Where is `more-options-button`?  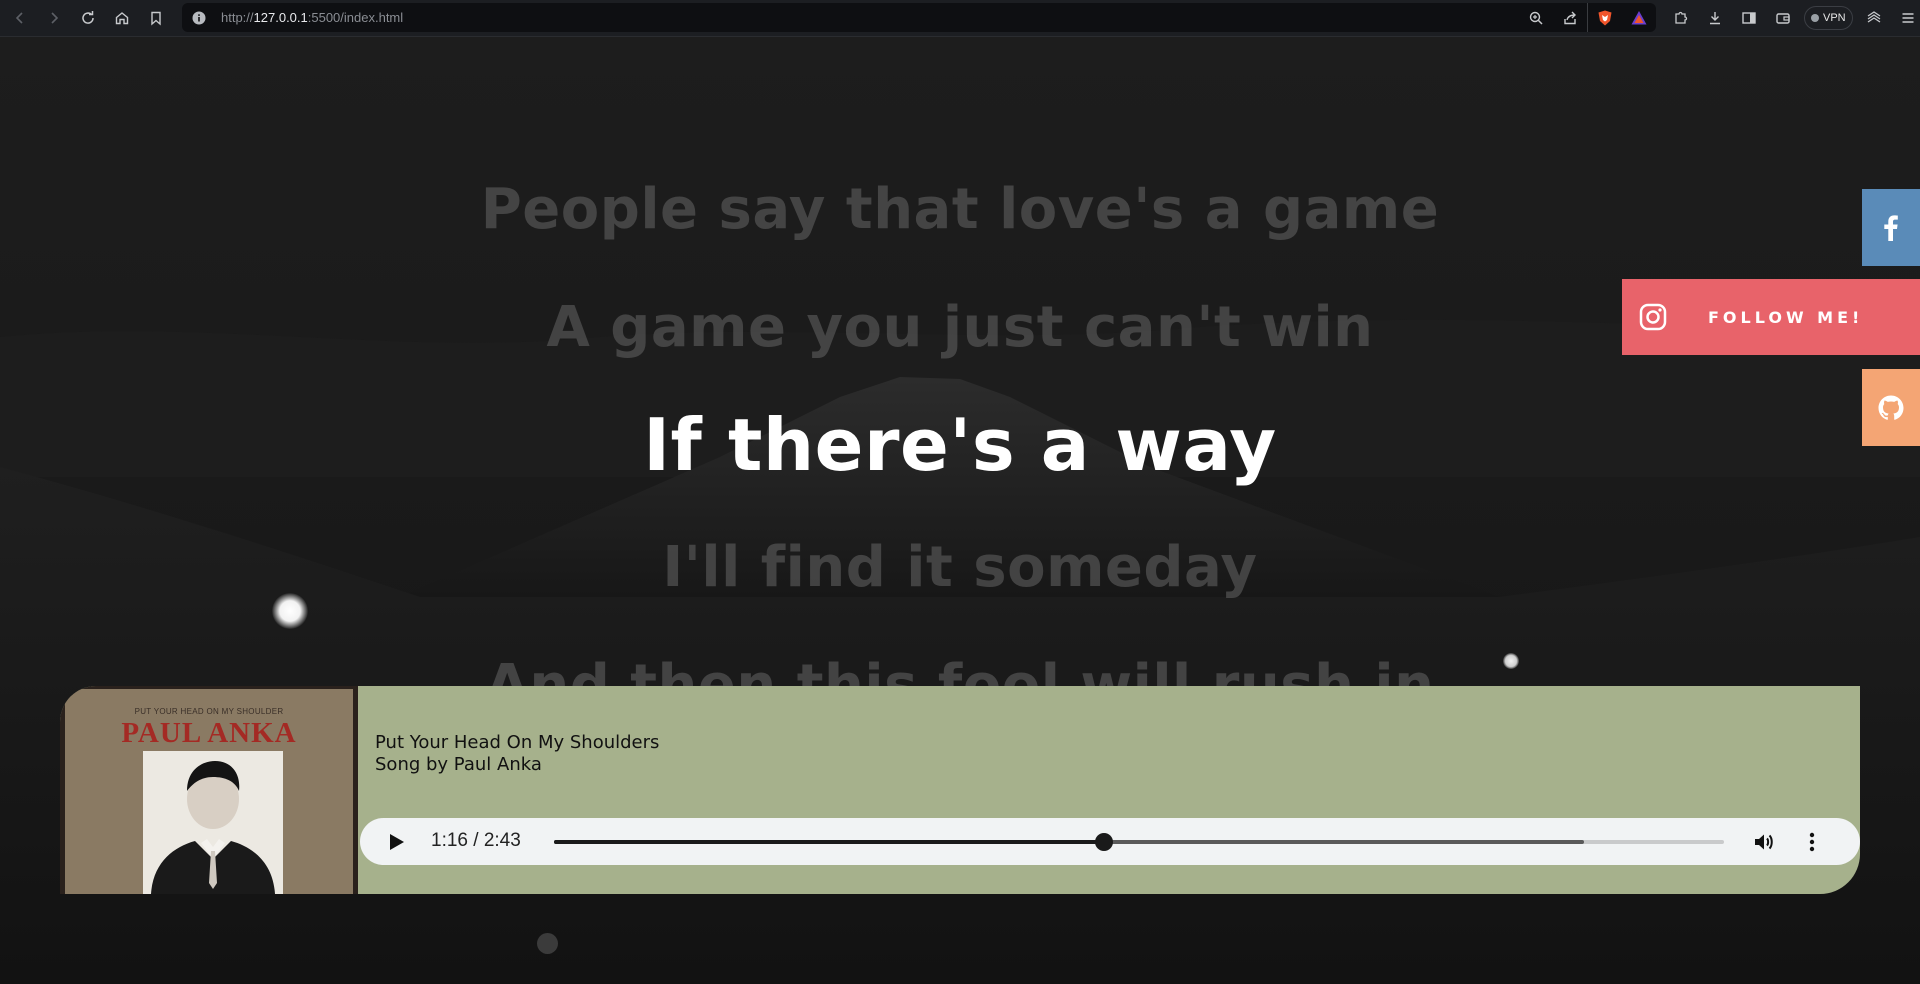 more-options-button is located at coordinates (1812, 842).